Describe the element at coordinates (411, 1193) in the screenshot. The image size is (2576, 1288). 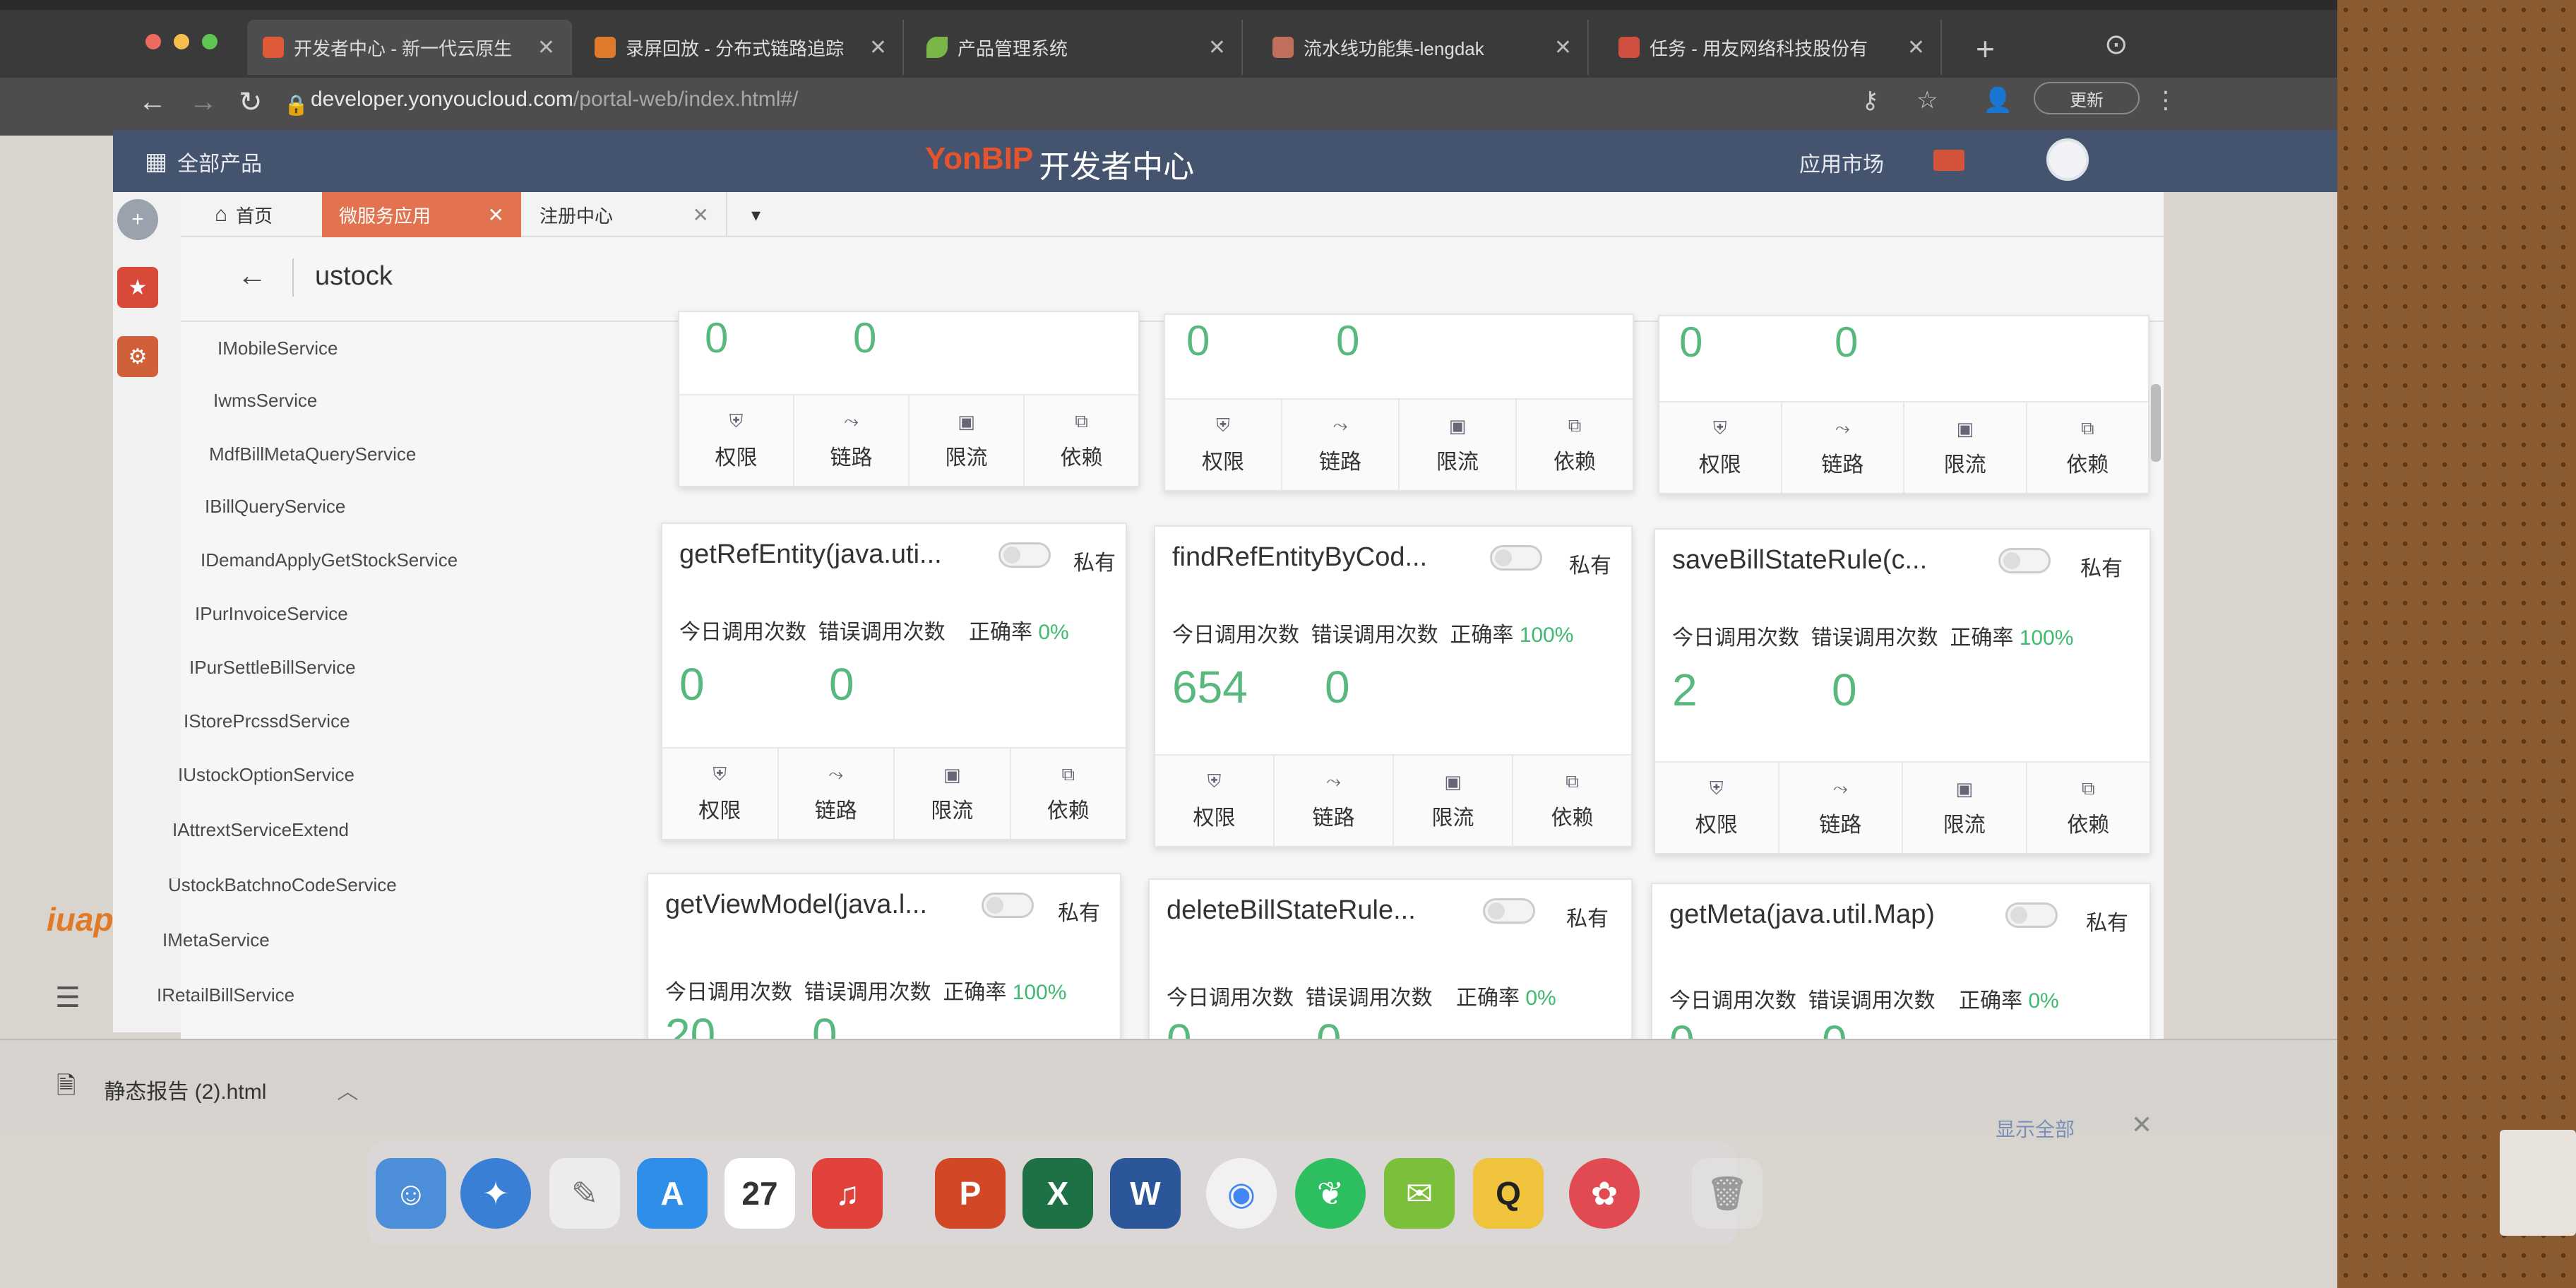
I see `finder-icon: ☺` at that location.